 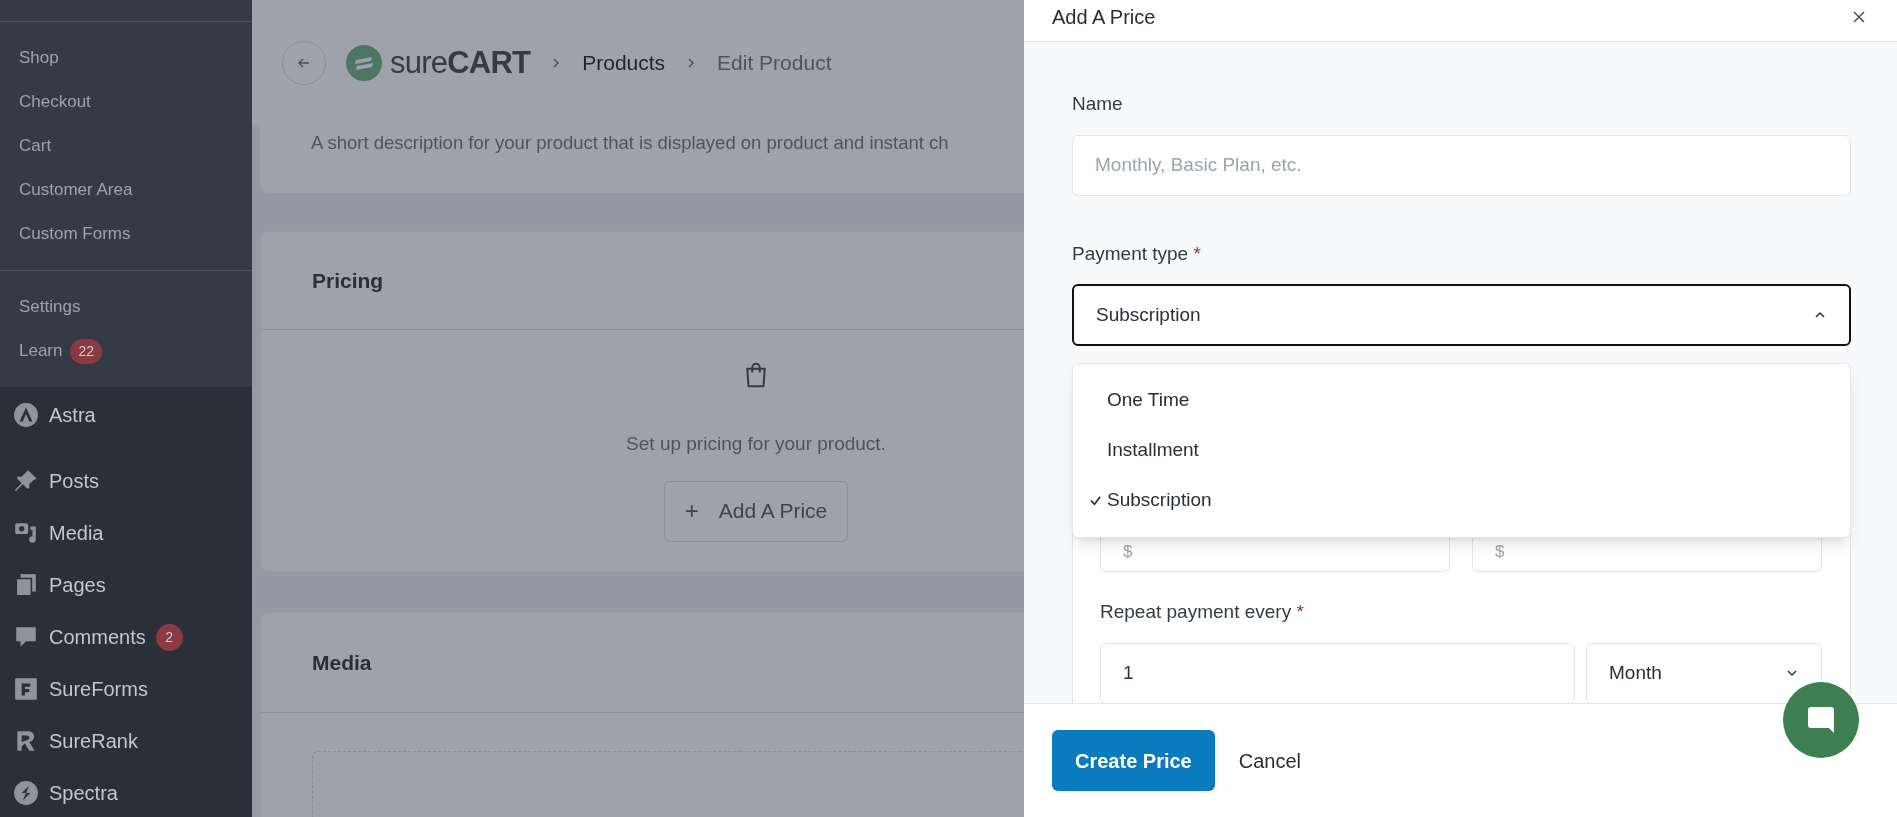 I want to click on add-price-button: + Add A Price, so click(x=756, y=511).